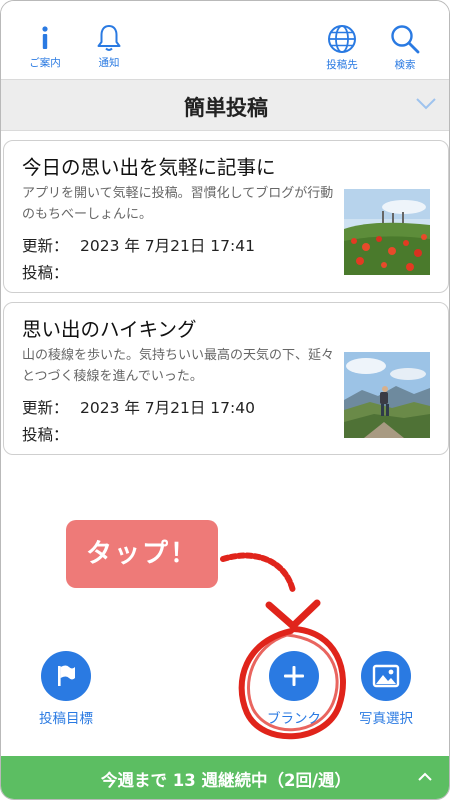 The image size is (450, 800). I want to click on mountain-hiker-photo, so click(387, 395).